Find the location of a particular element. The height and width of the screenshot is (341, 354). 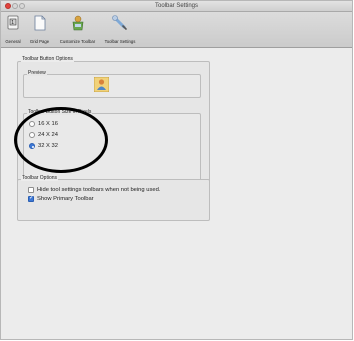

show-primary-toolbar-checkbox is located at coordinates (31, 198).